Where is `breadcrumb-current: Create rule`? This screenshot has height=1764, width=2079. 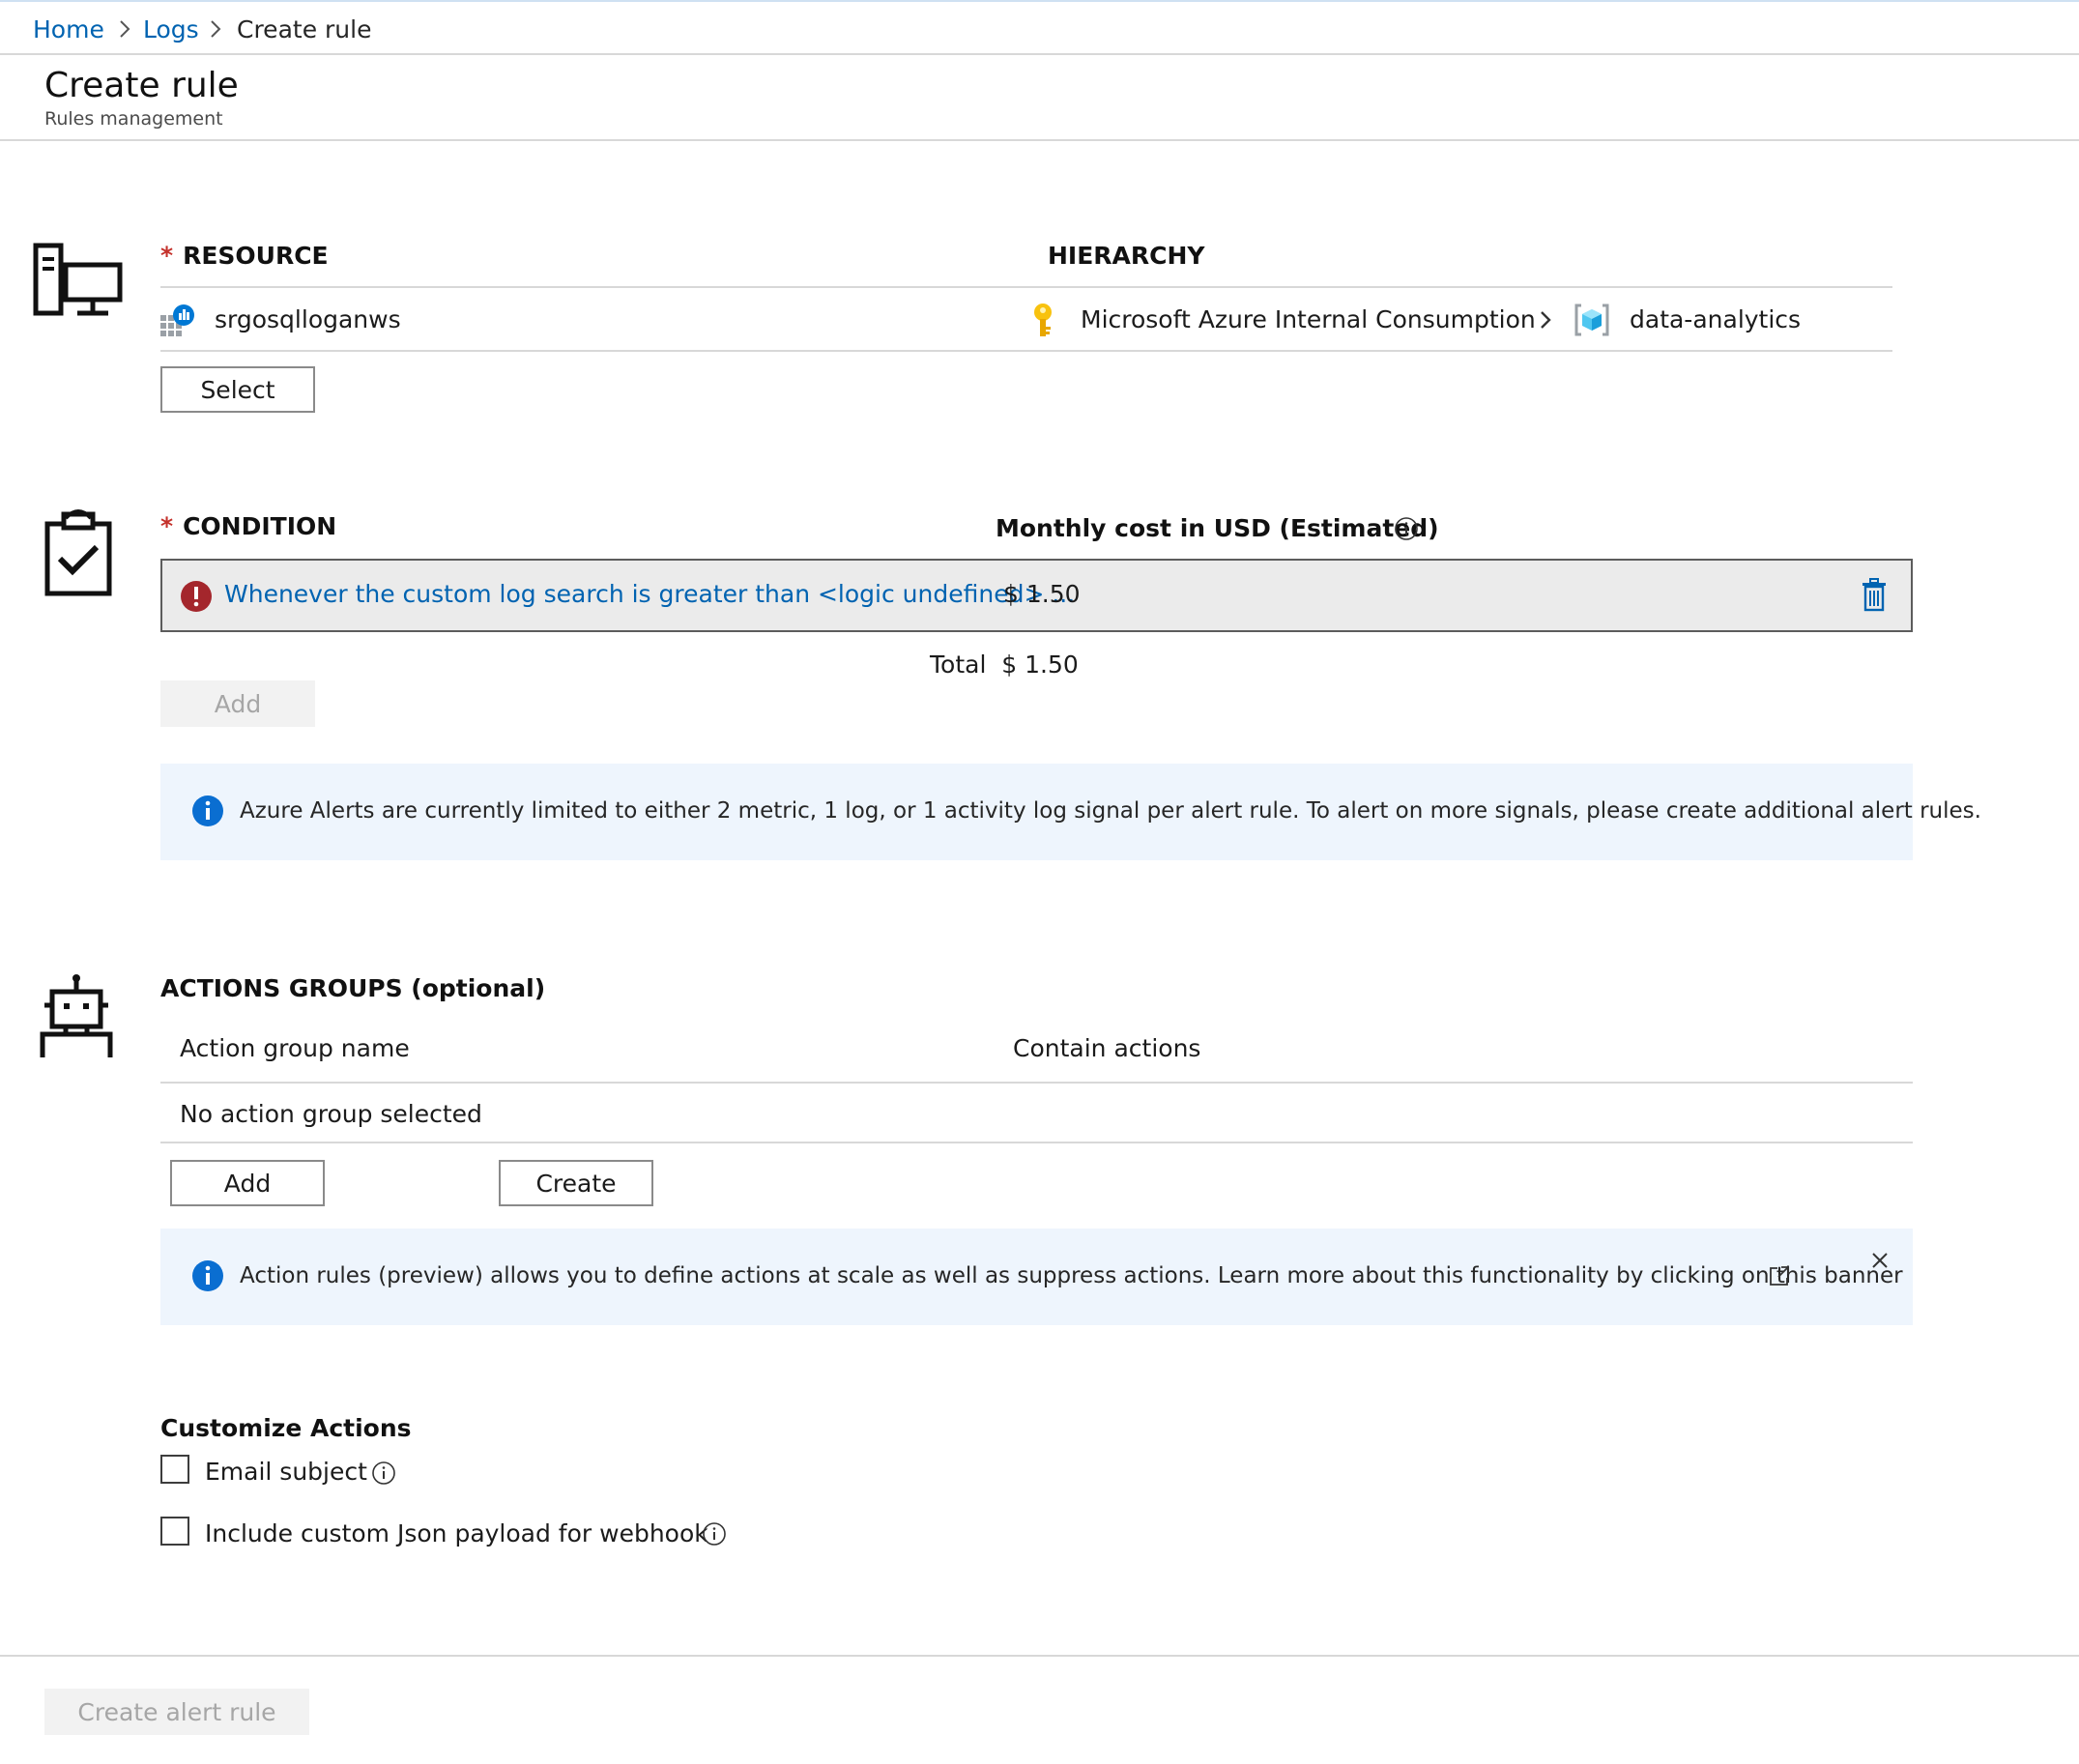 breadcrumb-current: Create rule is located at coordinates (304, 29).